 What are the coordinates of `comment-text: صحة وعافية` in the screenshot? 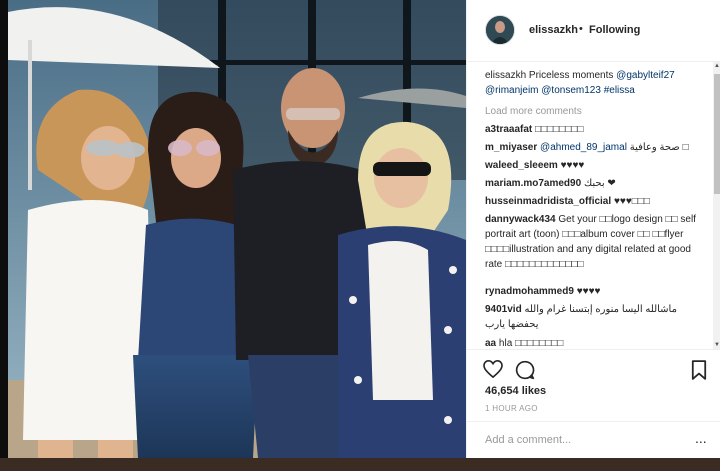 It's located at (654, 147).